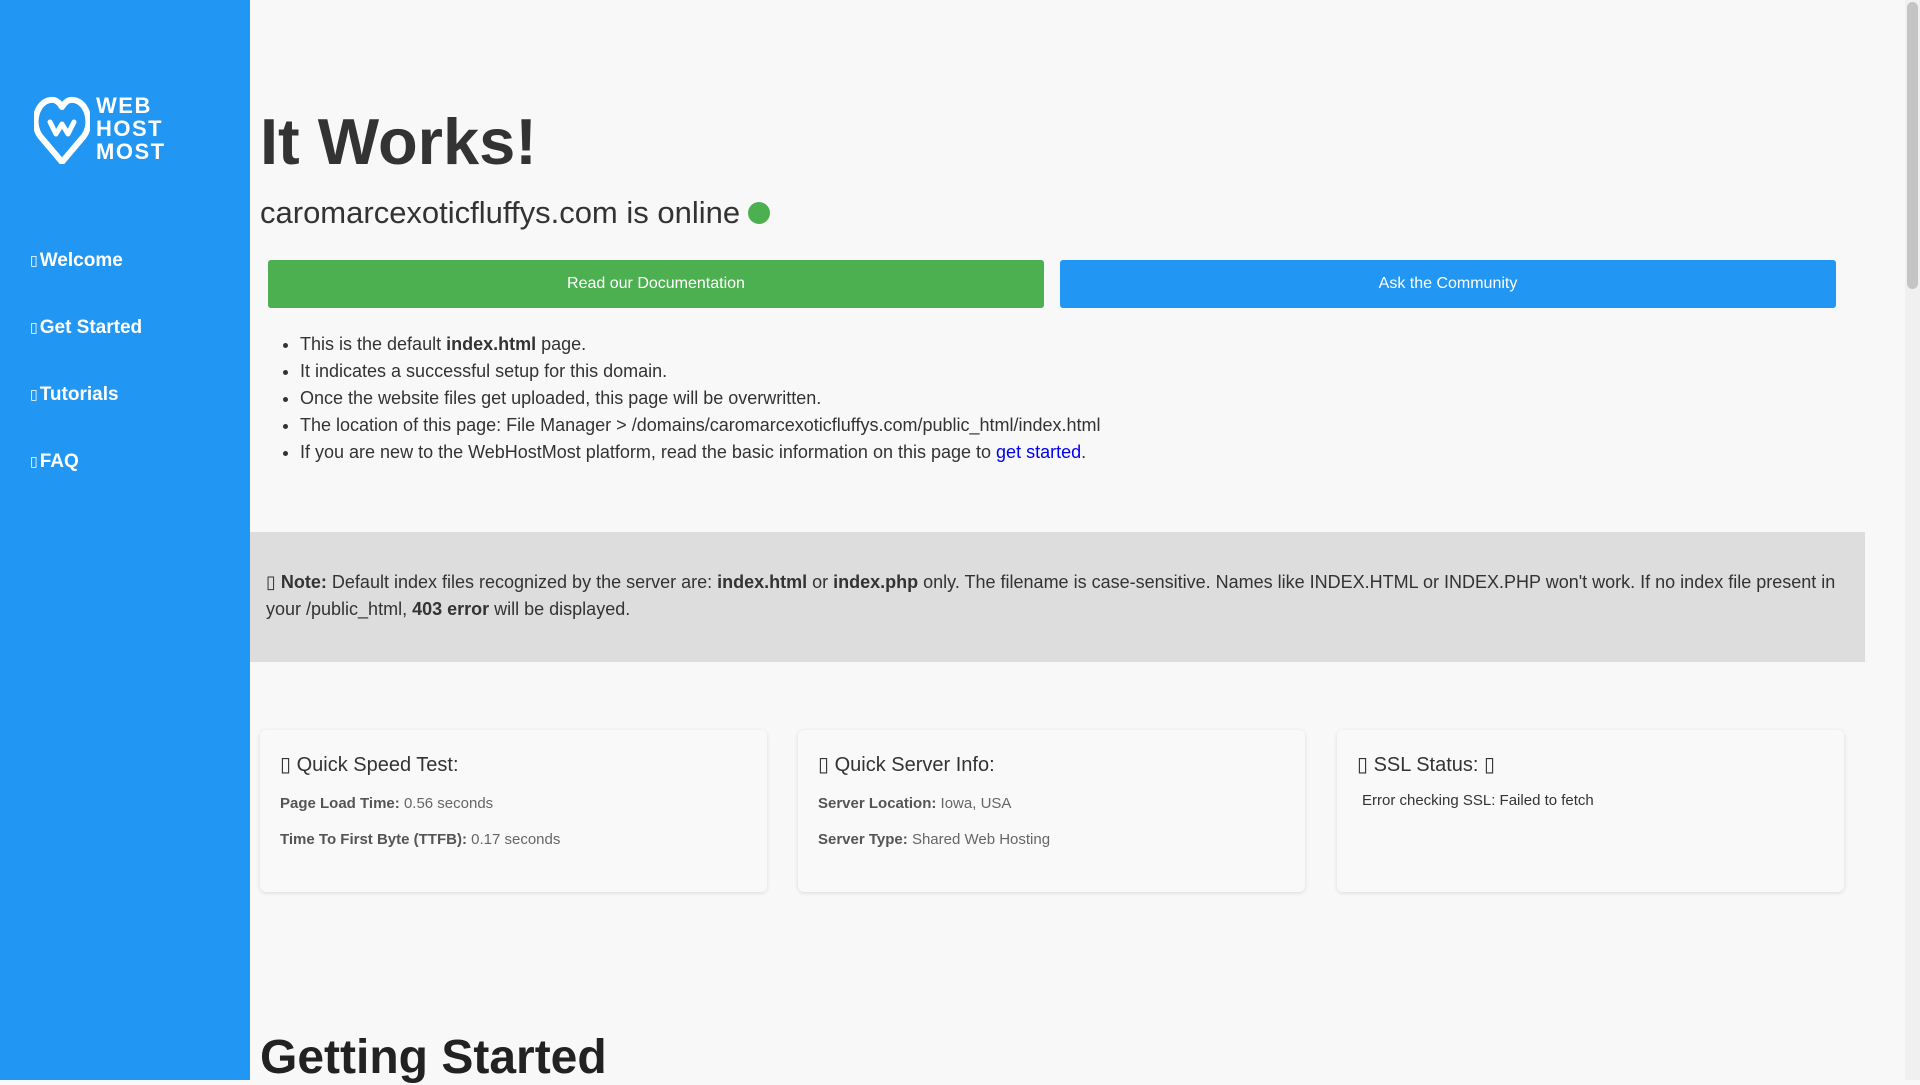 The height and width of the screenshot is (1085, 1920). Describe the element at coordinates (124, 105) in the screenshot. I see `logo-line-web: WEB` at that location.